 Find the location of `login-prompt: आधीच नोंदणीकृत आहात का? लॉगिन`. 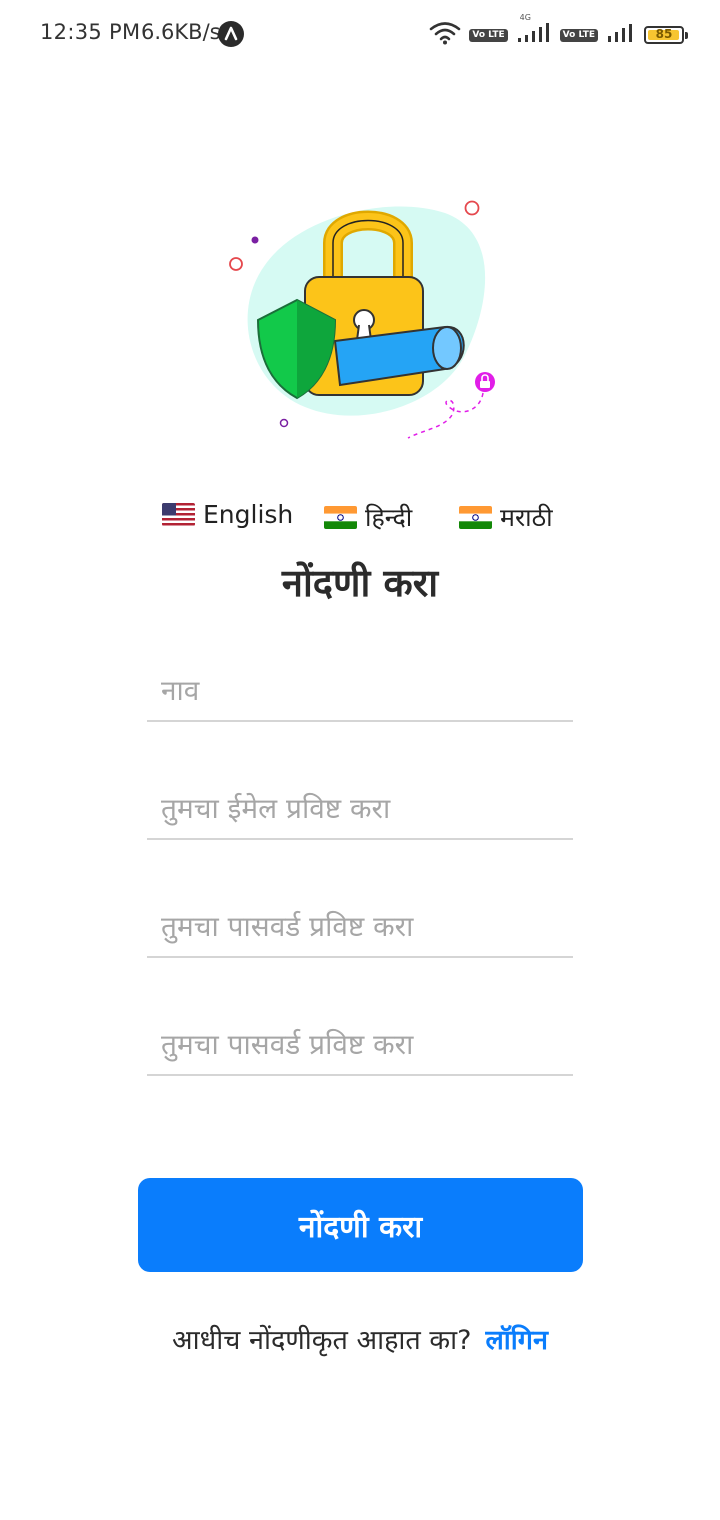

login-prompt: आधीच नोंदणीकृत आहात का? लॉगिन is located at coordinates (360, 1338).